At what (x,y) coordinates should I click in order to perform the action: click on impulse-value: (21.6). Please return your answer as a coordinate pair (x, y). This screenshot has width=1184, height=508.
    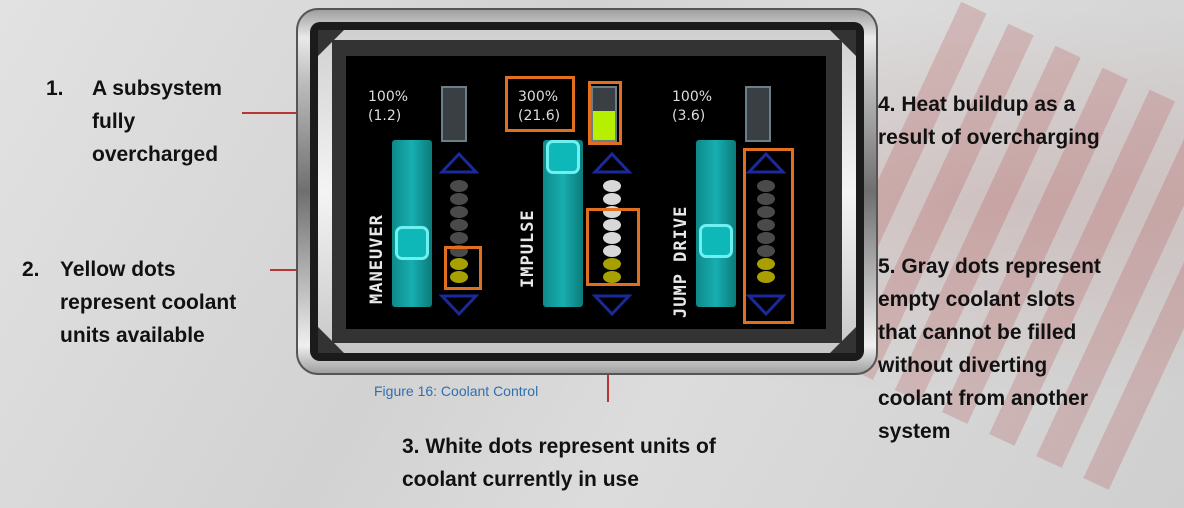
    Looking at the image, I should click on (539, 116).